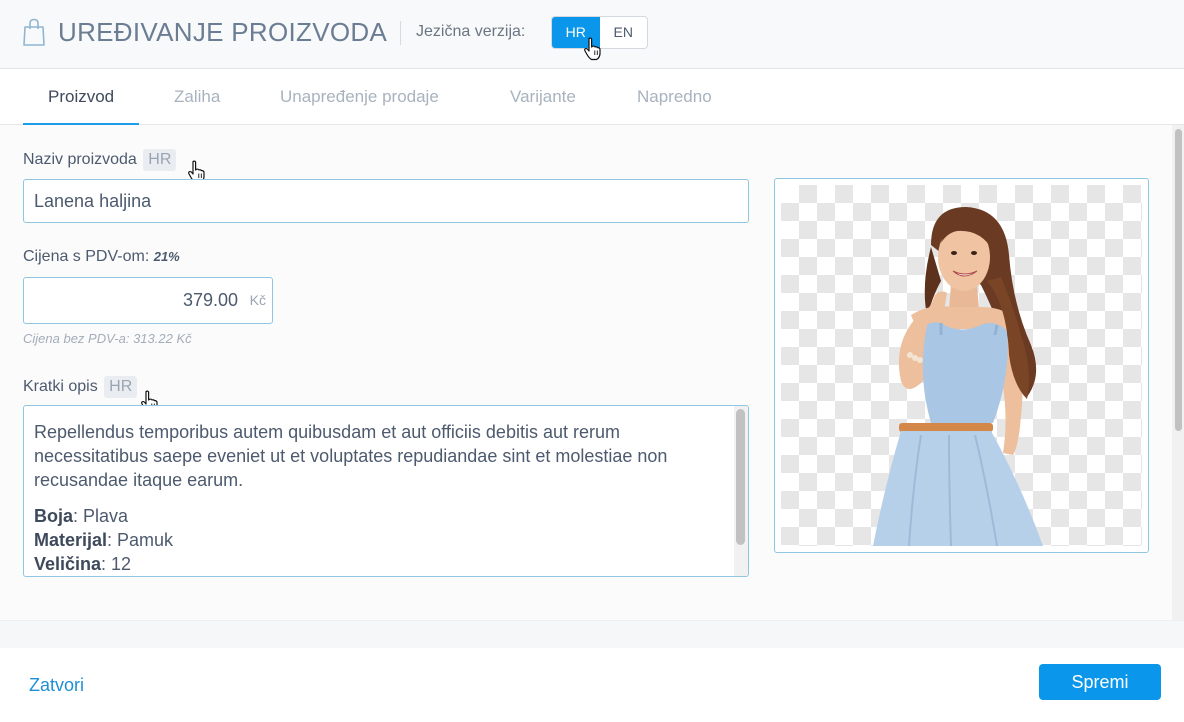 The width and height of the screenshot is (1184, 722). I want to click on price-value: 379.00, so click(210, 300).